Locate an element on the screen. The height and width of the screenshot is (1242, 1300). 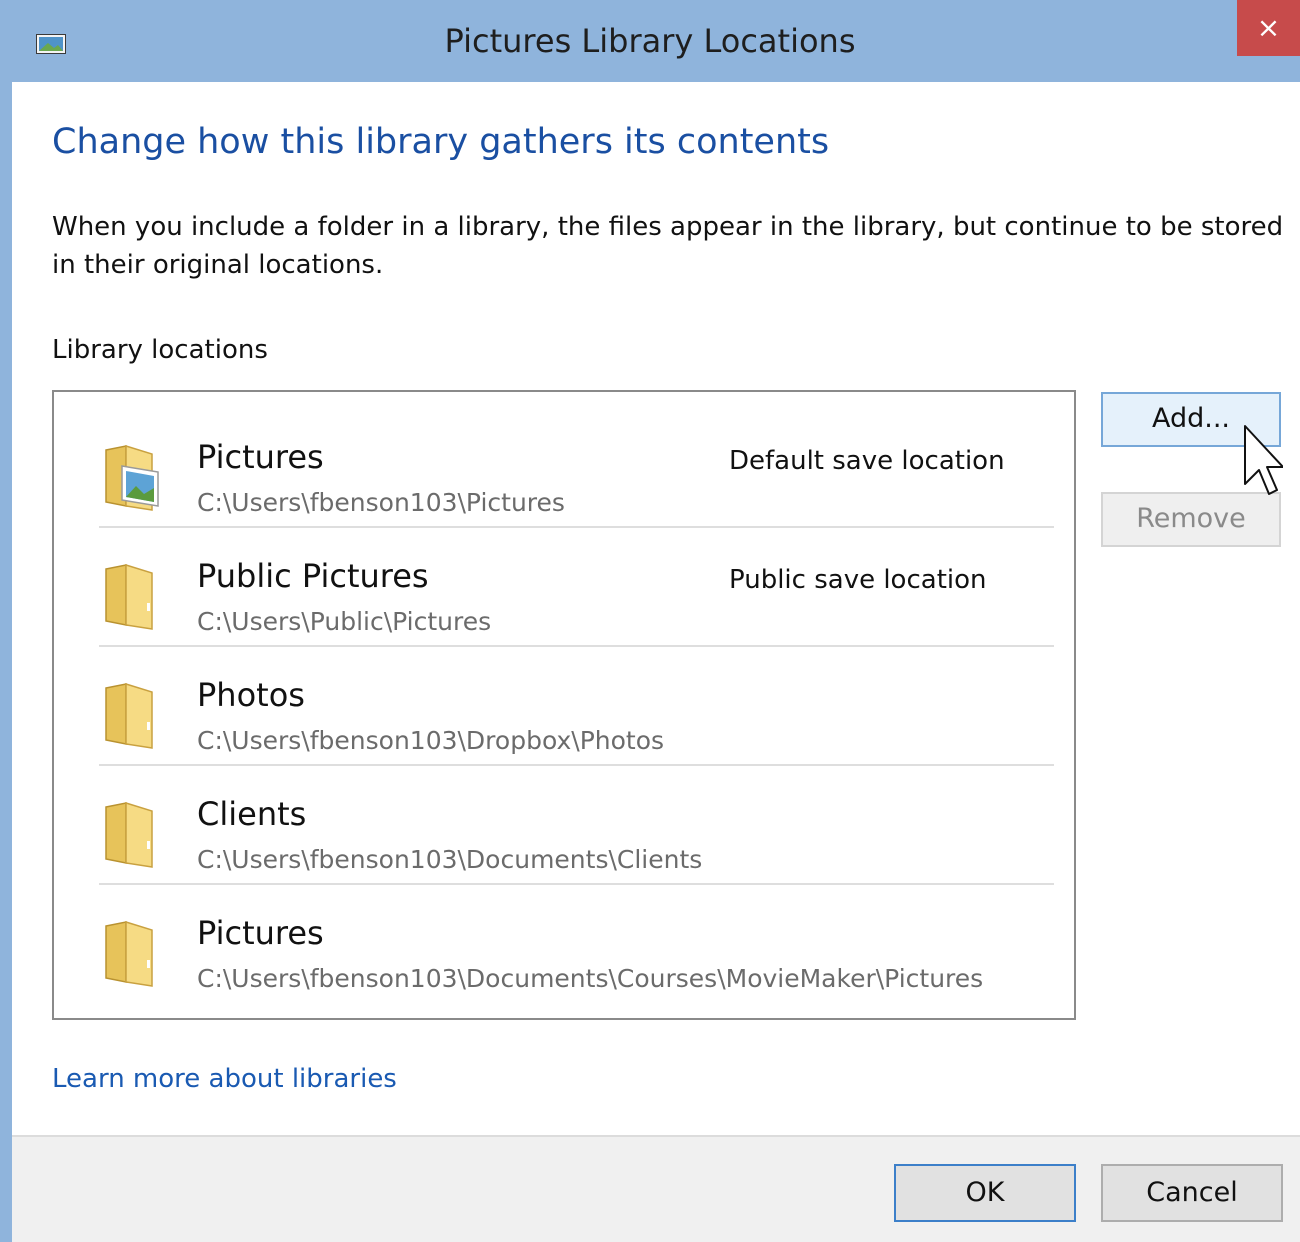
close-icon: × is located at coordinates (1268, 27).